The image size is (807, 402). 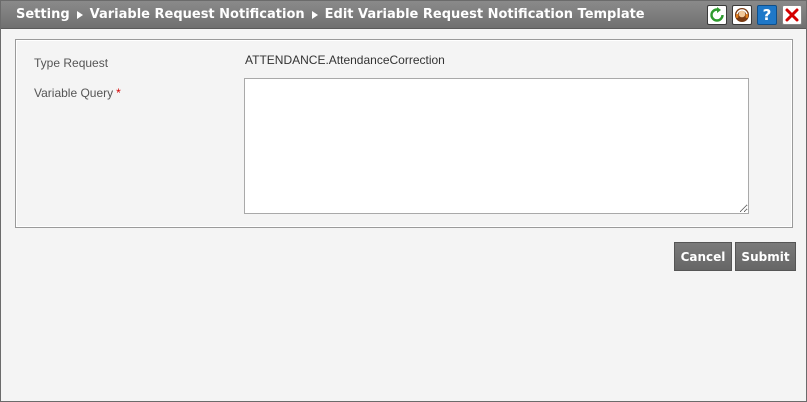 I want to click on required-marker: *, so click(x=118, y=93).